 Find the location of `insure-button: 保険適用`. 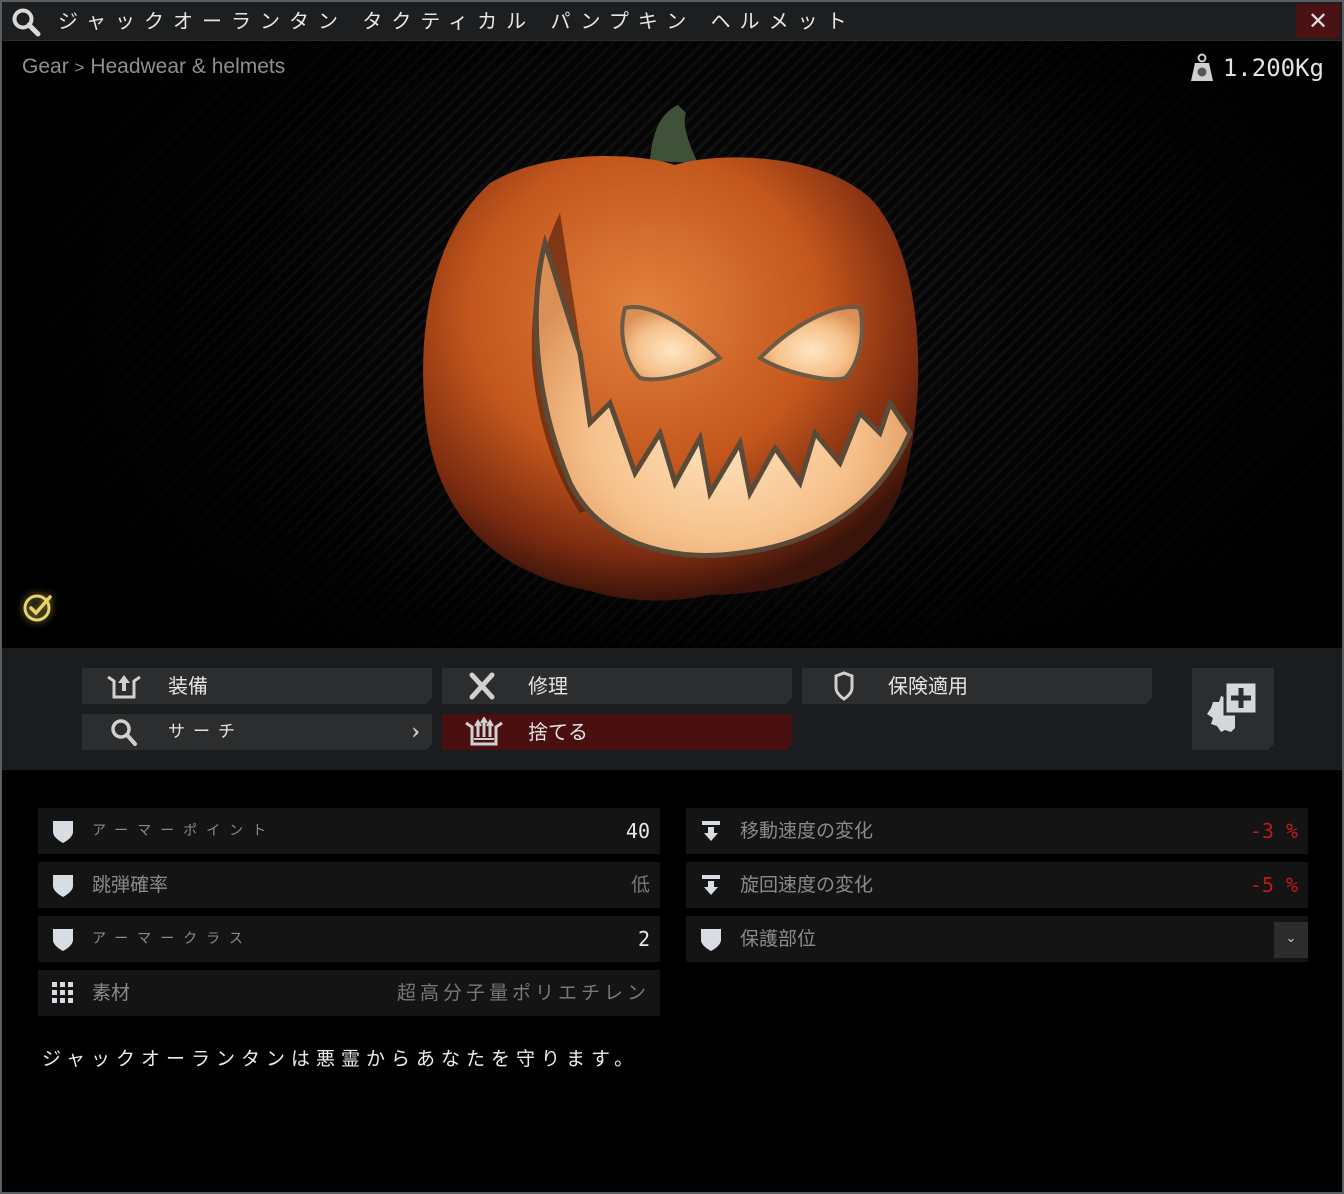

insure-button: 保険適用 is located at coordinates (977, 686).